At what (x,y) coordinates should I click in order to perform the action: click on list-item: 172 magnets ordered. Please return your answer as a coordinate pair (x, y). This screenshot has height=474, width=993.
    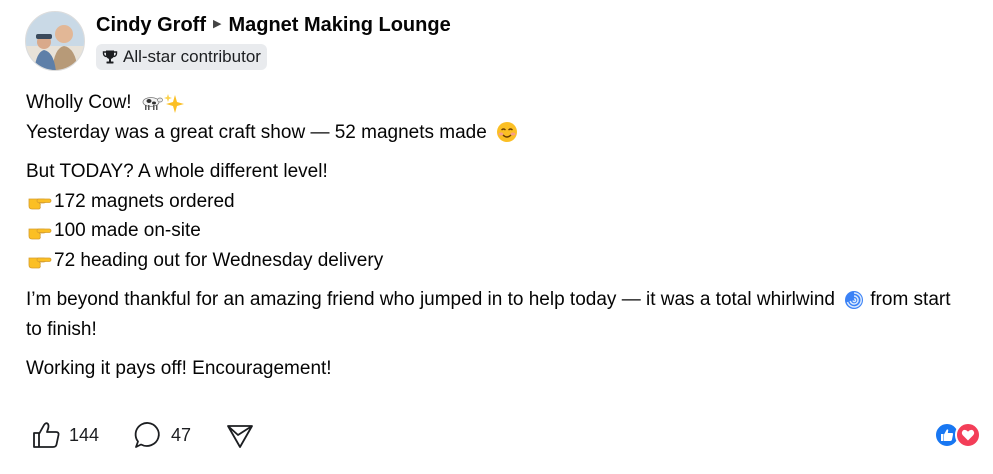
    Looking at the image, I should click on (491, 202).